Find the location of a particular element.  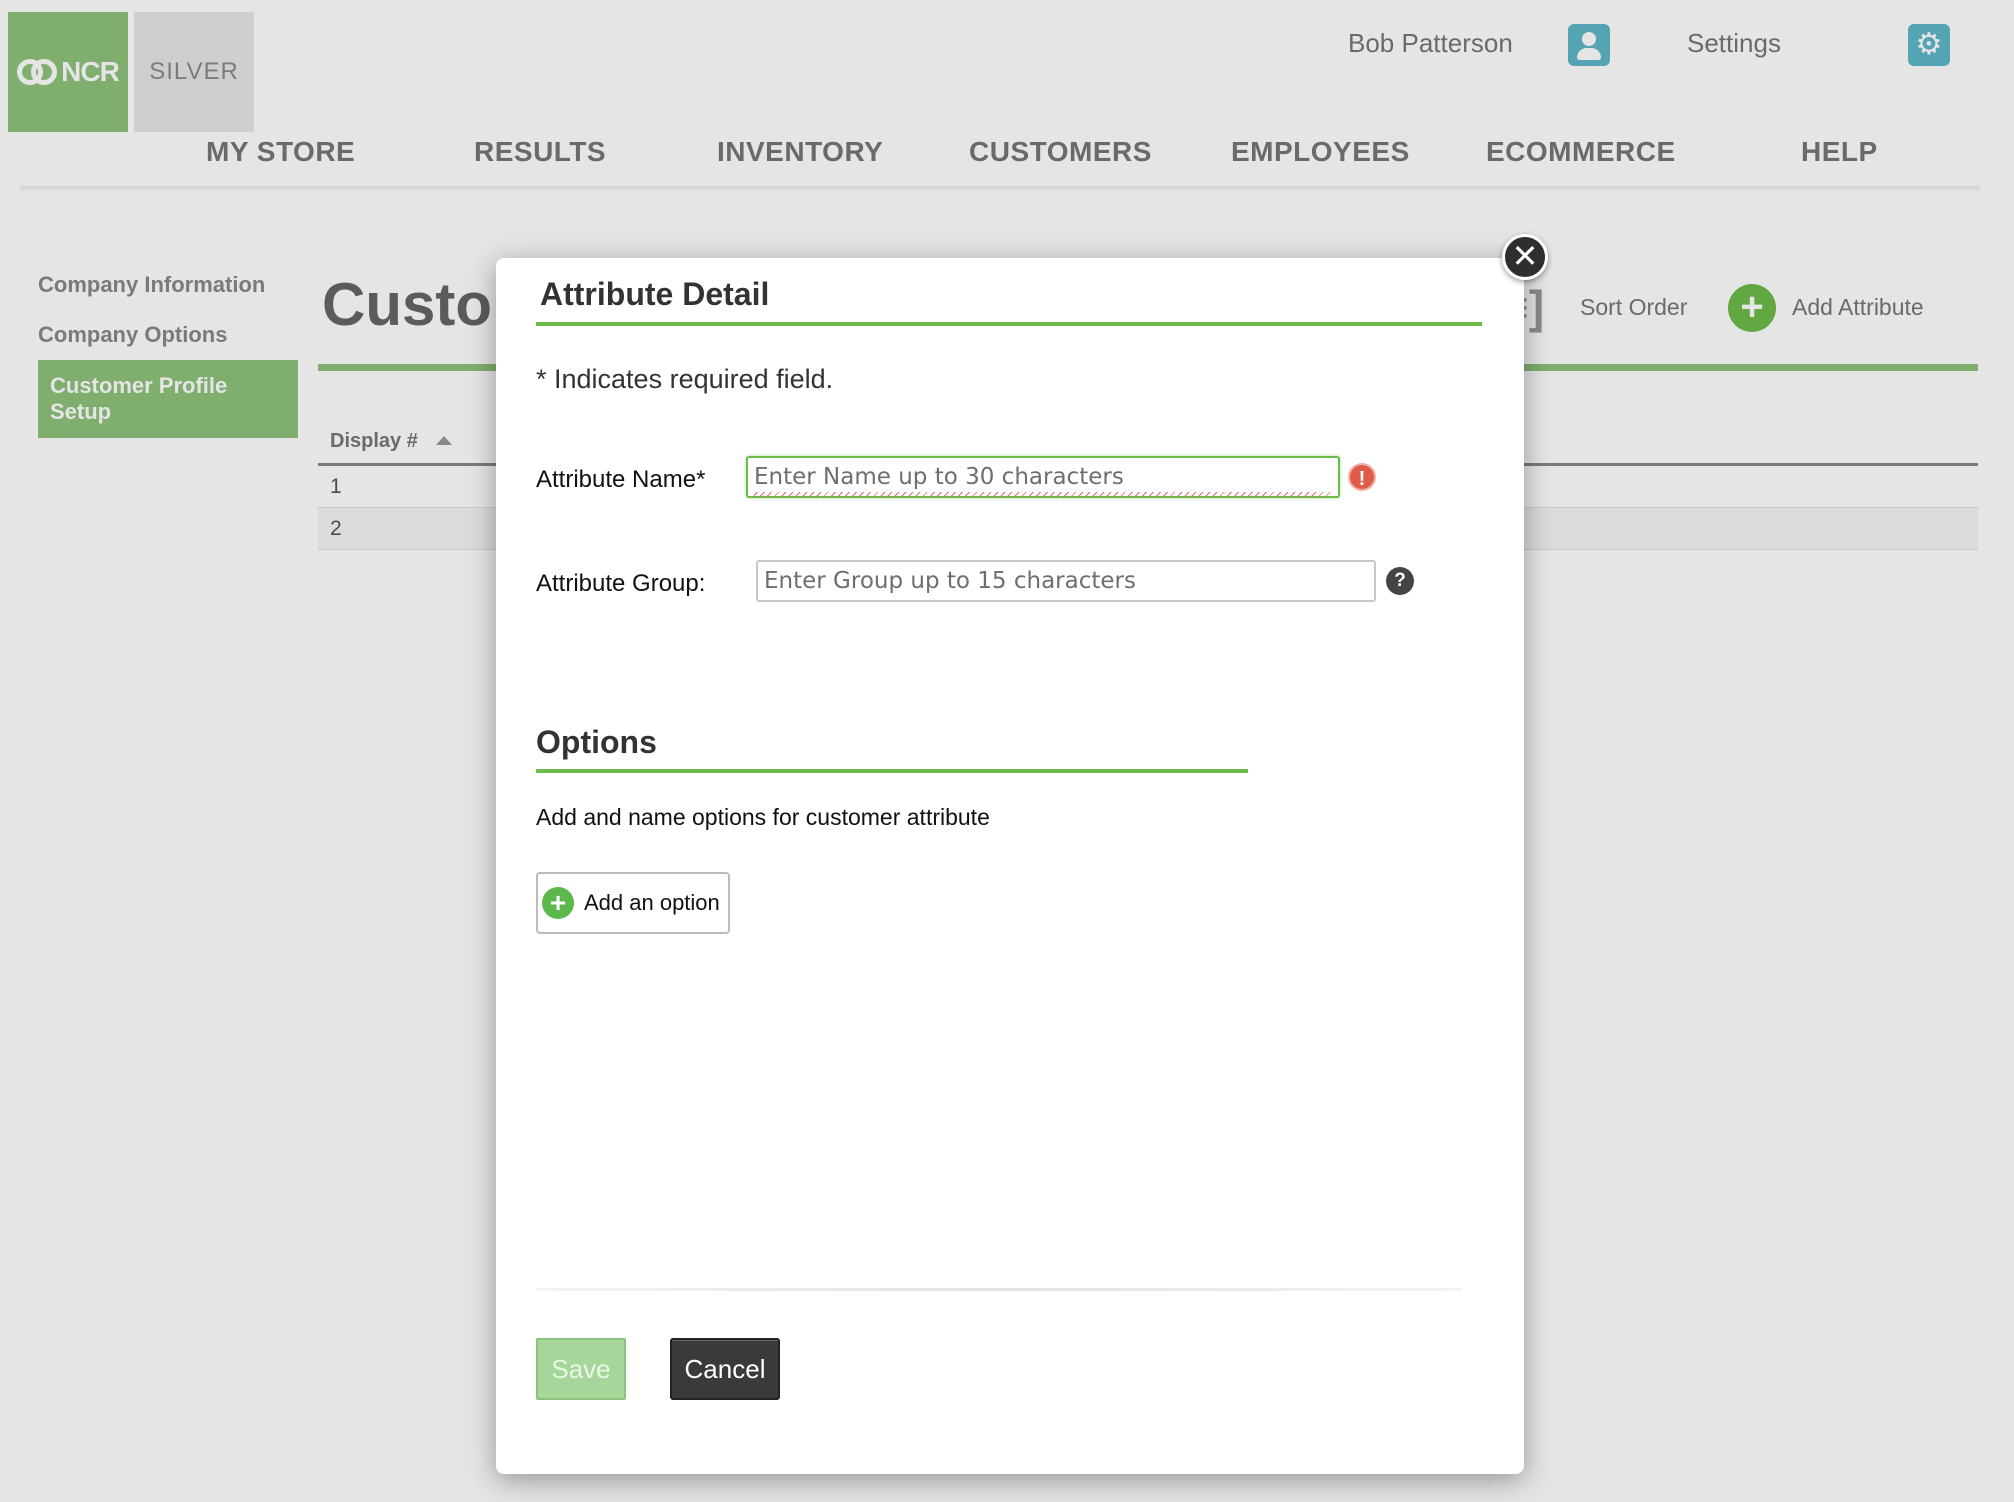

error-icon: ! is located at coordinates (1362, 477).